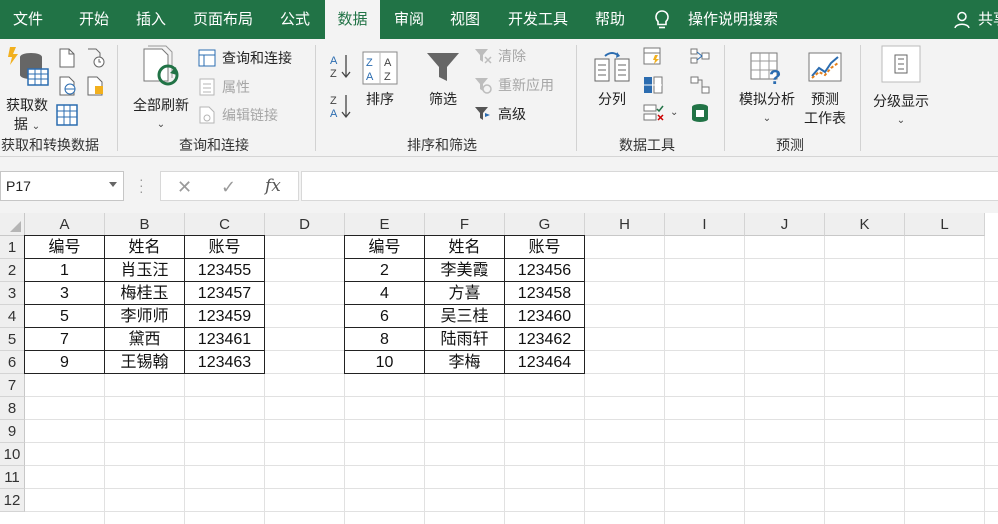  I want to click on tab-view: 视图, so click(465, 19).